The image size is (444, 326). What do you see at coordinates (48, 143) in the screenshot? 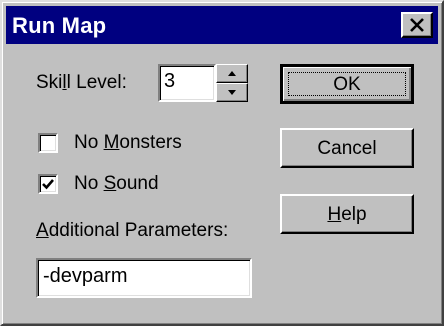
I see `no-monsters-checkbox` at bounding box center [48, 143].